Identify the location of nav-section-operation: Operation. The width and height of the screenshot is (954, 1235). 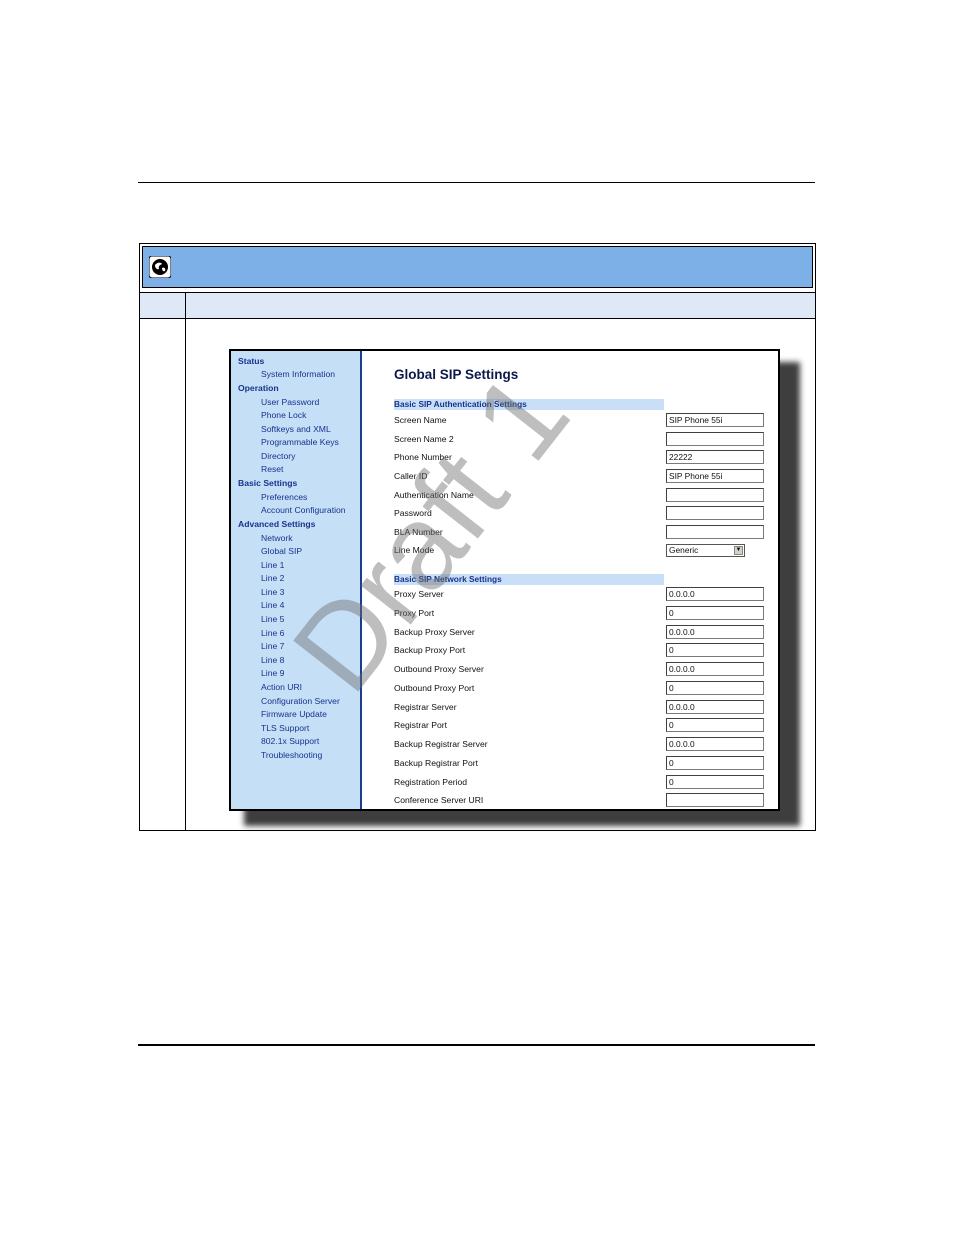
(258, 388).